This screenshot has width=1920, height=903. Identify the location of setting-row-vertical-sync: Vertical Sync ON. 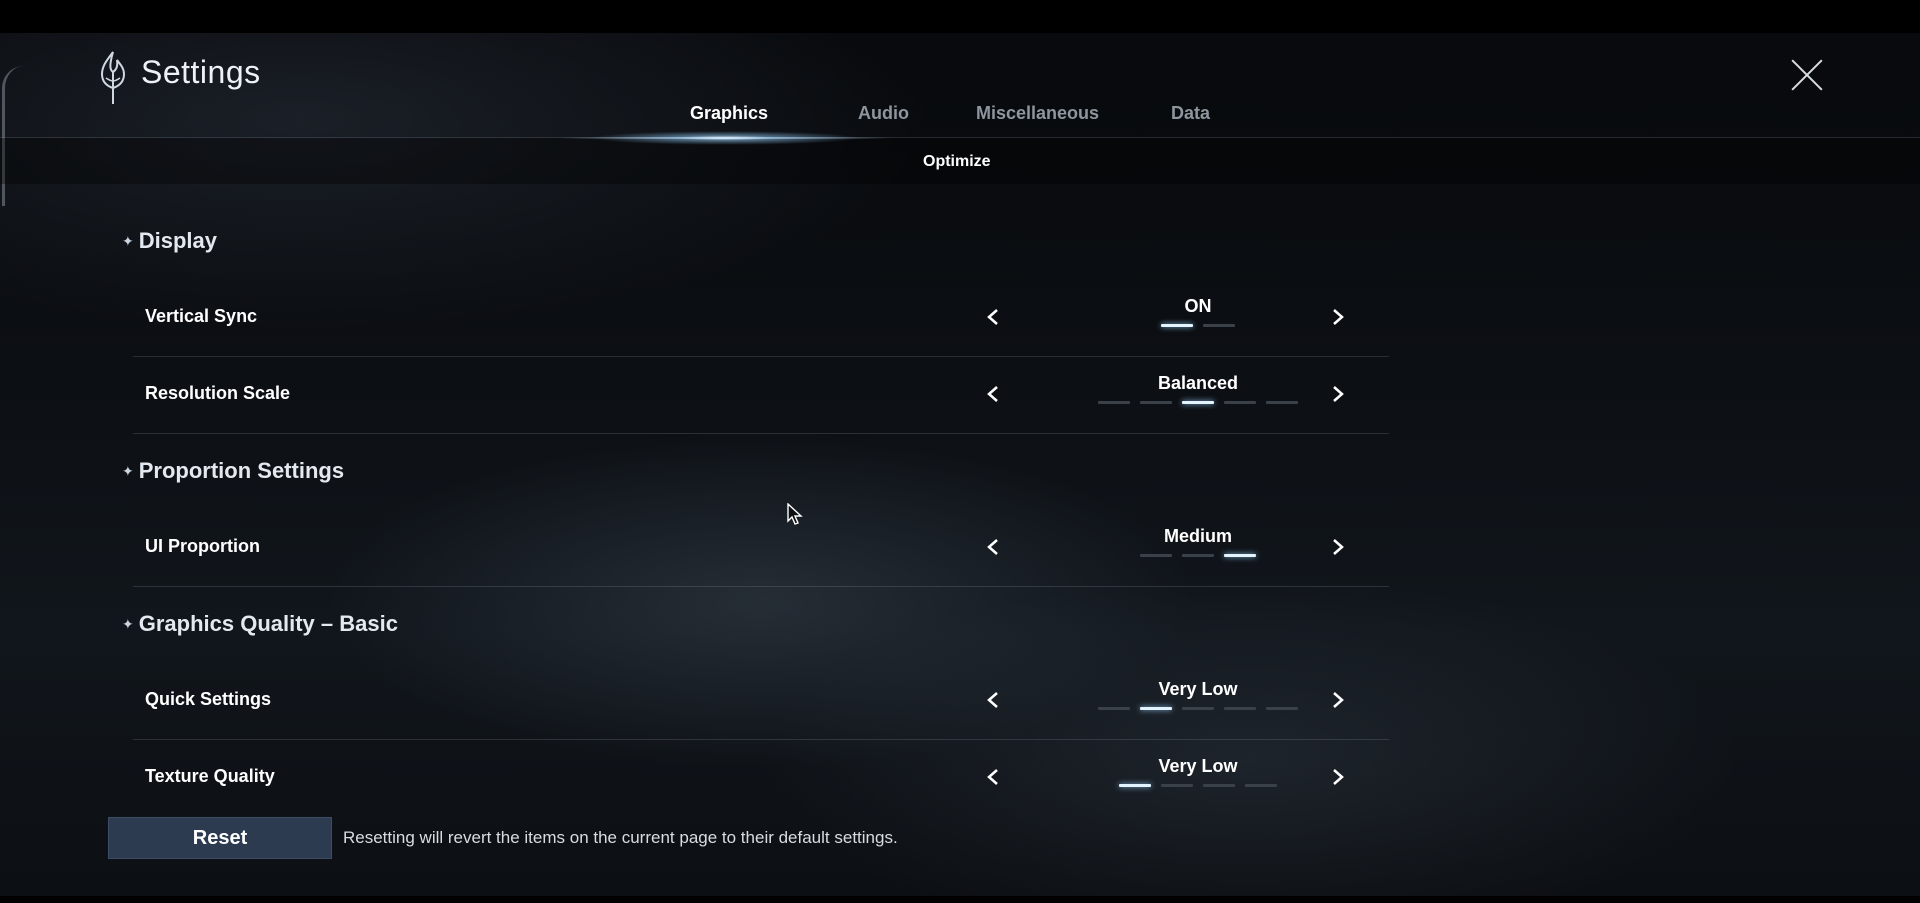
(761, 318).